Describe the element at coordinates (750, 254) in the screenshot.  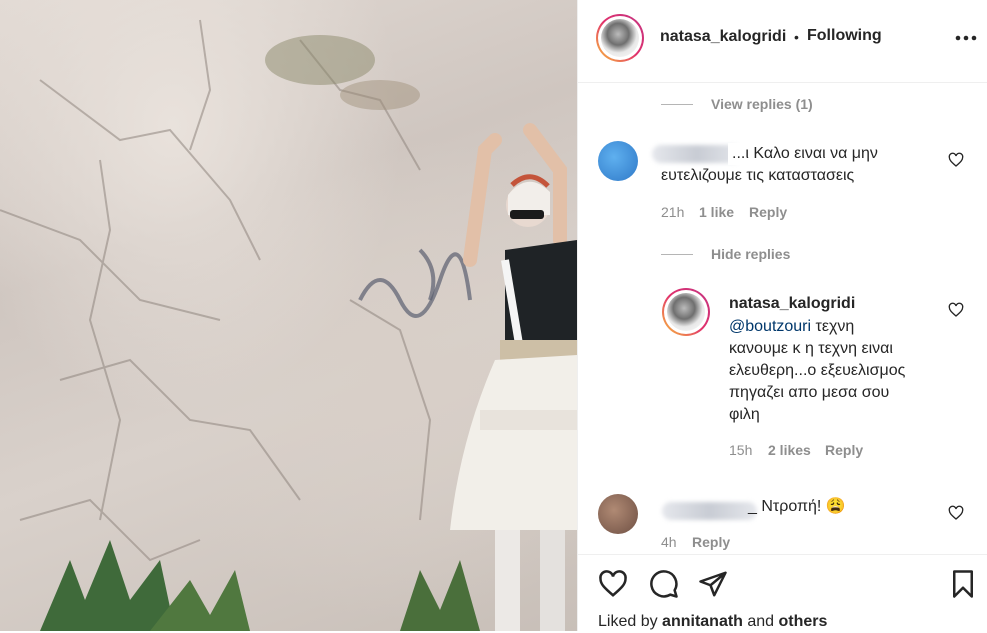
I see `hide-replies-link: Hide replies` at that location.